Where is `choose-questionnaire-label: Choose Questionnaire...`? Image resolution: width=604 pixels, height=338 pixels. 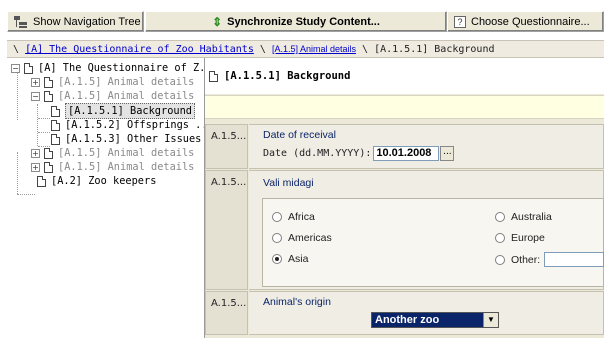 choose-questionnaire-label: Choose Questionnaire... is located at coordinates (530, 21).